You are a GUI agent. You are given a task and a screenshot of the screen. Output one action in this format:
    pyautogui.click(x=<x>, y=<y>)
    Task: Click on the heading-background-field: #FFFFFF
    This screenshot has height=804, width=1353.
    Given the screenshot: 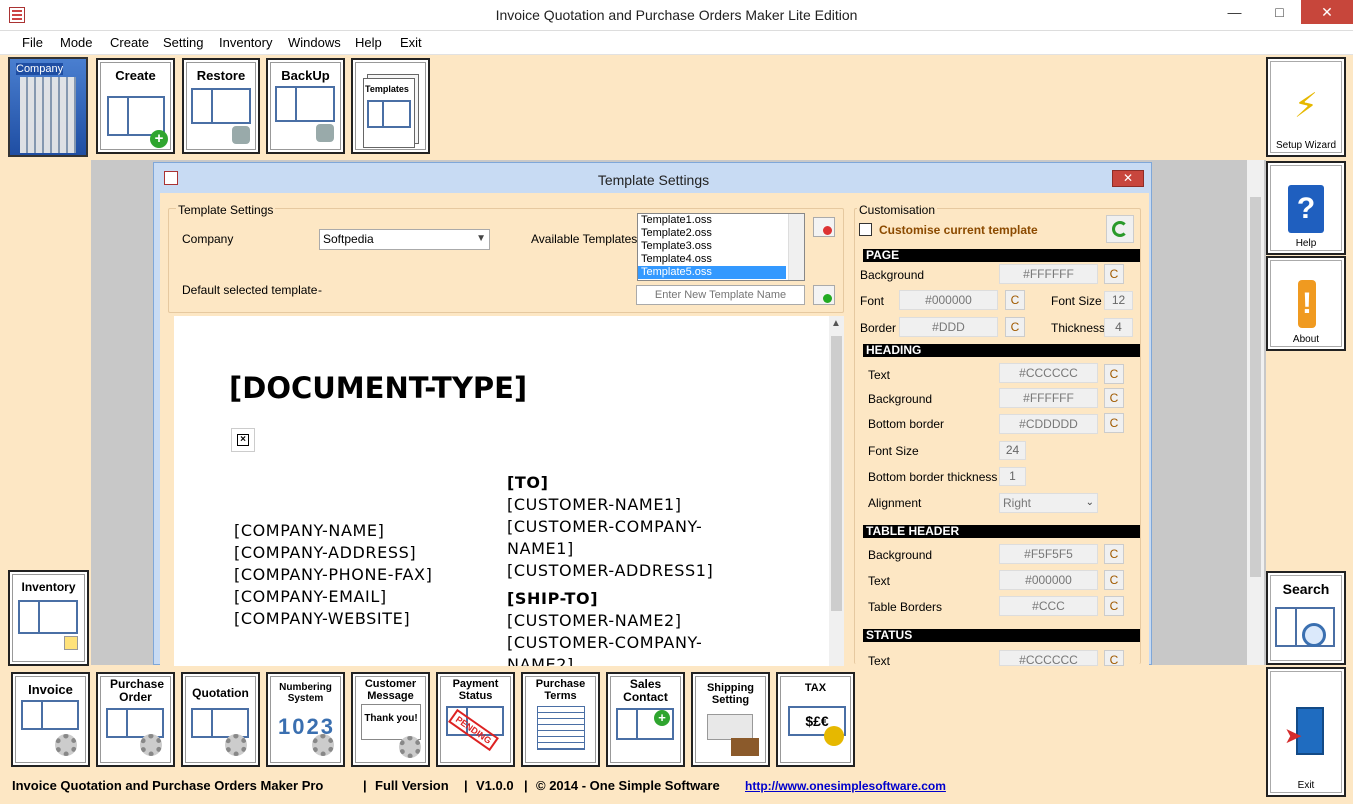 What is the action you would take?
    pyautogui.click(x=1048, y=398)
    